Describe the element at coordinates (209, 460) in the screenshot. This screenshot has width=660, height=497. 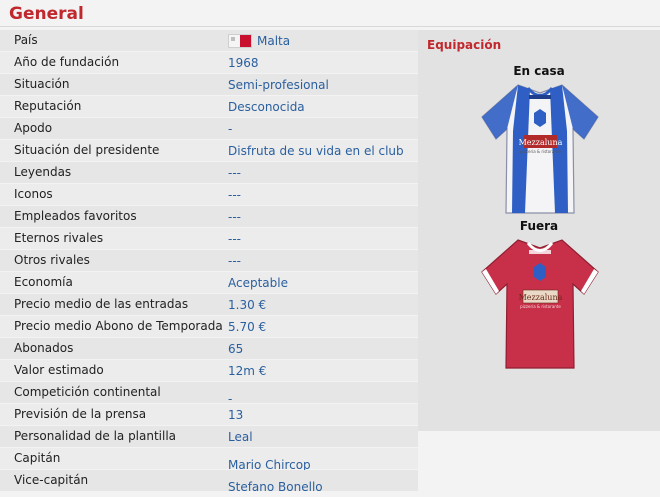
I see `row-captain: Capitán Mario Chircop` at that location.